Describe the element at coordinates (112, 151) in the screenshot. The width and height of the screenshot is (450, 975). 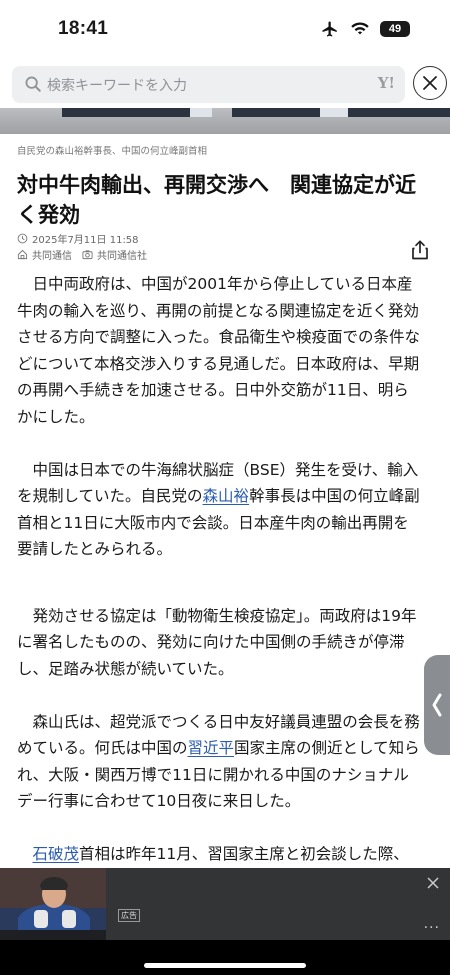
I see `photo-caption: 自民党の森山裕幹事長、中国の何立峰副首相` at that location.